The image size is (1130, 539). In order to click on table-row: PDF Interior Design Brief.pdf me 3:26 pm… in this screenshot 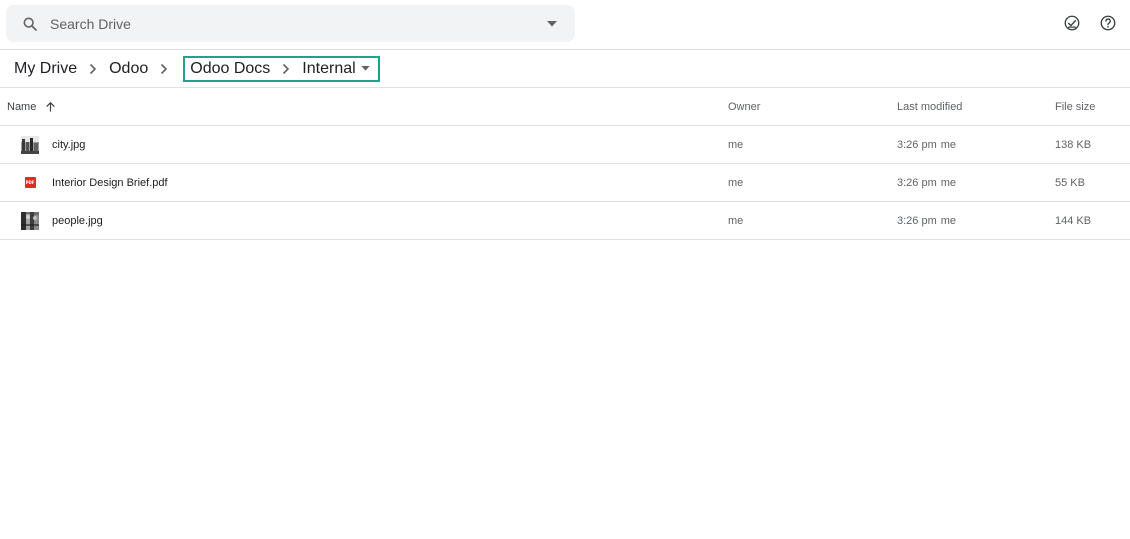, I will do `click(565, 183)`.